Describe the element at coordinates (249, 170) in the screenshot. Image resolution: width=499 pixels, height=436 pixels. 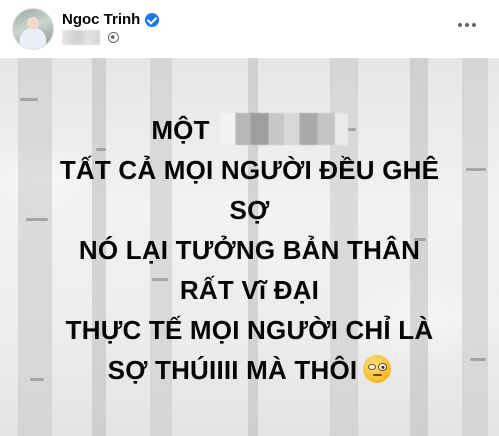
I see `post-text-line-2: TẤT CẢ MỌI NGƯỜI ĐỀU GHÊ` at that location.